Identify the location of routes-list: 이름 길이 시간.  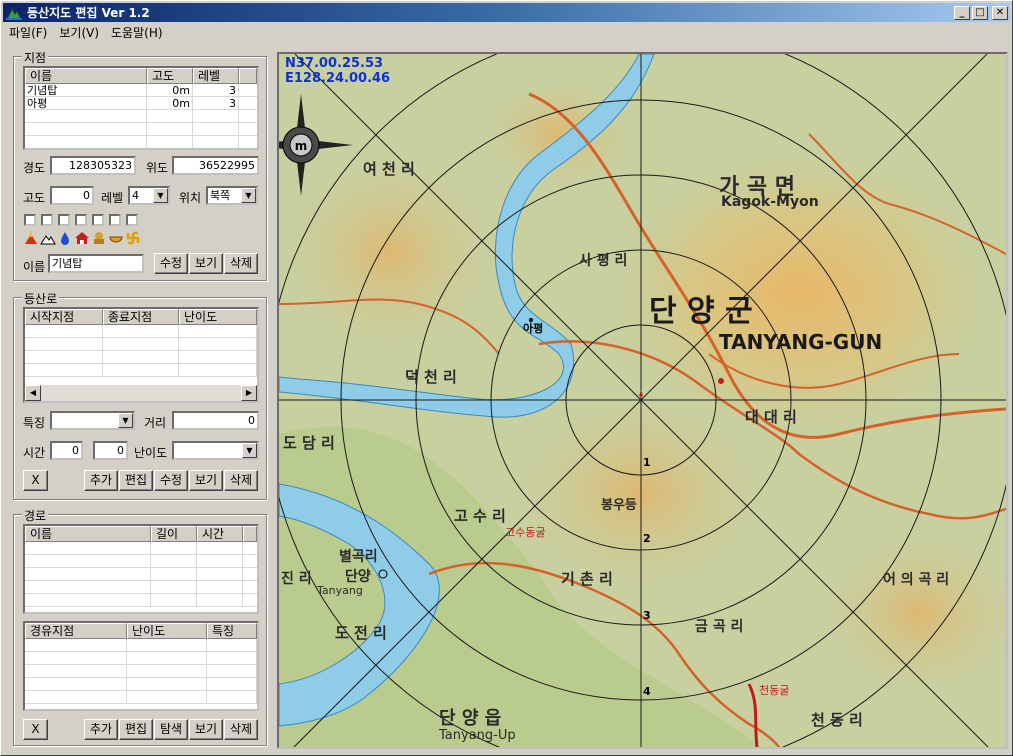
(141, 569).